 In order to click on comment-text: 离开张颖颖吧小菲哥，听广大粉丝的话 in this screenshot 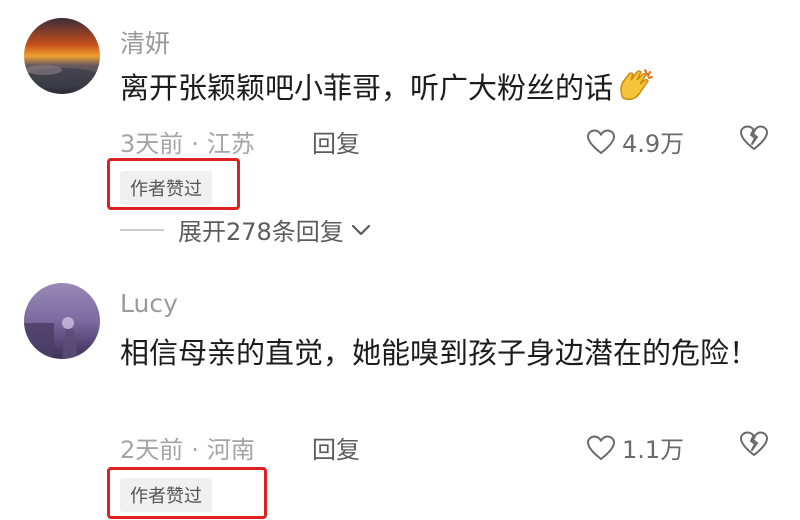, I will do `click(450, 91)`.